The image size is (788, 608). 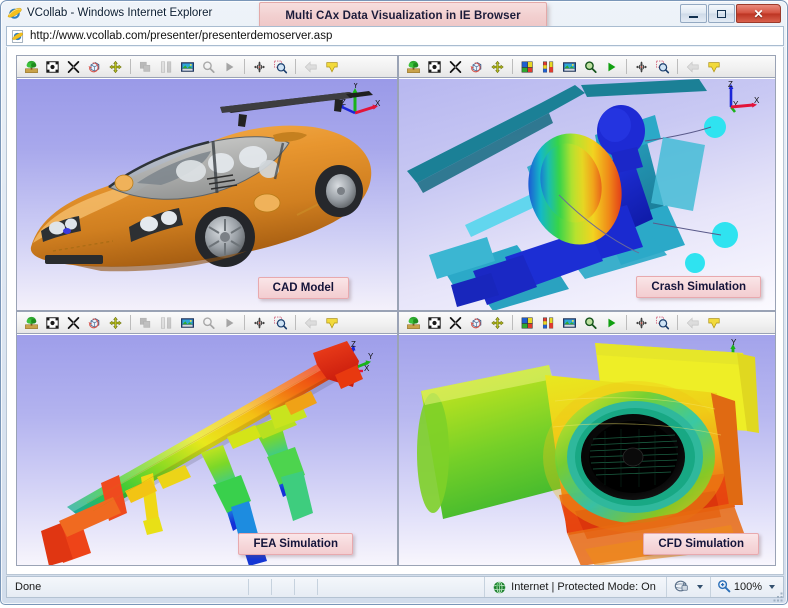 I want to click on close-button: ✕, so click(x=758, y=13).